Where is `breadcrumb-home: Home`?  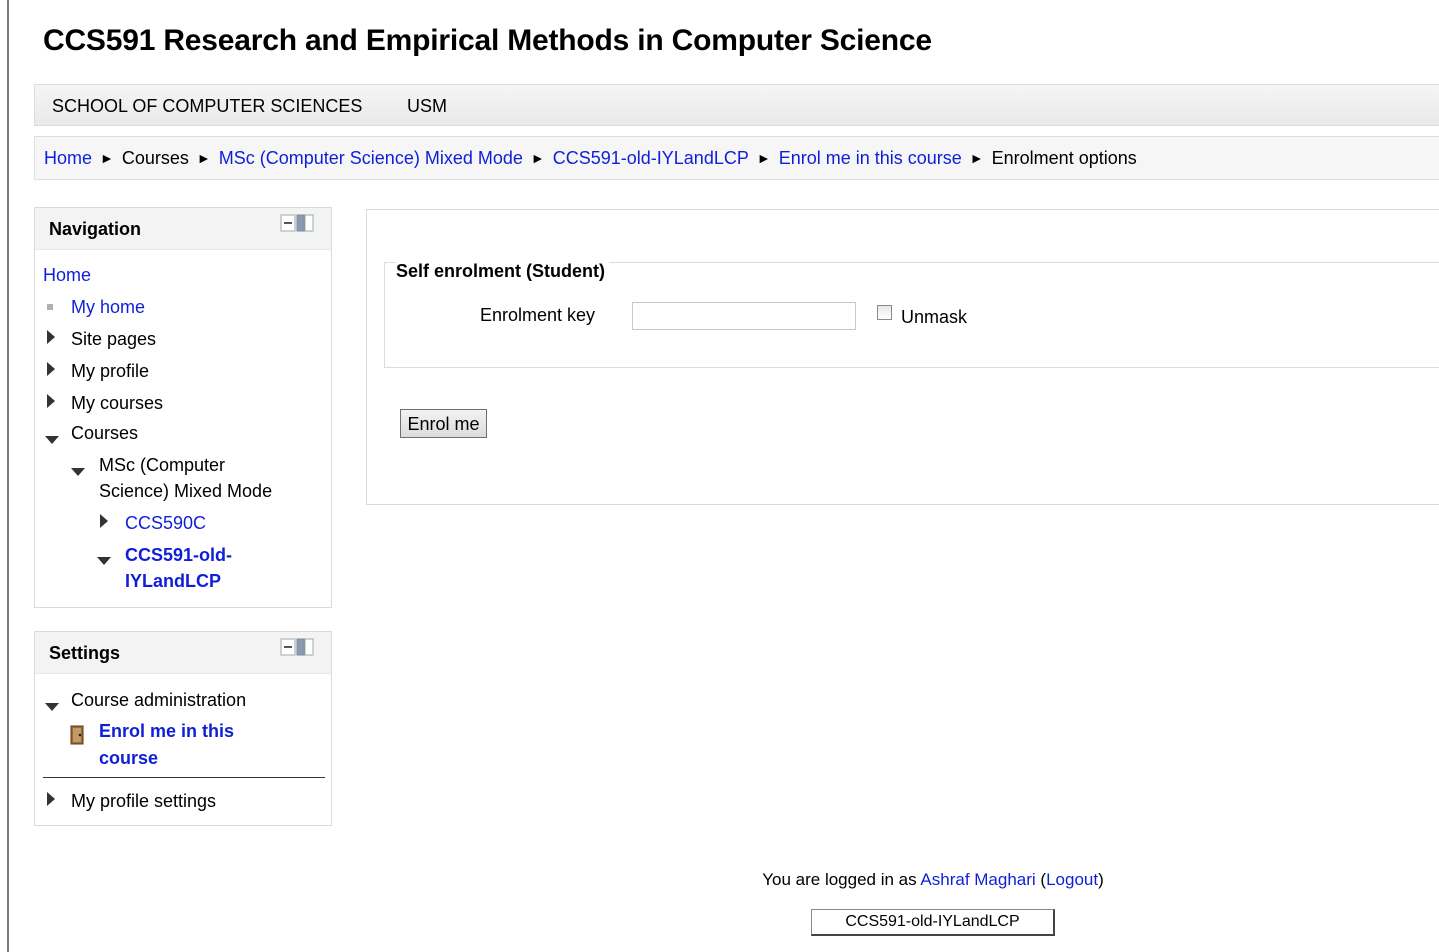 breadcrumb-home: Home is located at coordinates (68, 158).